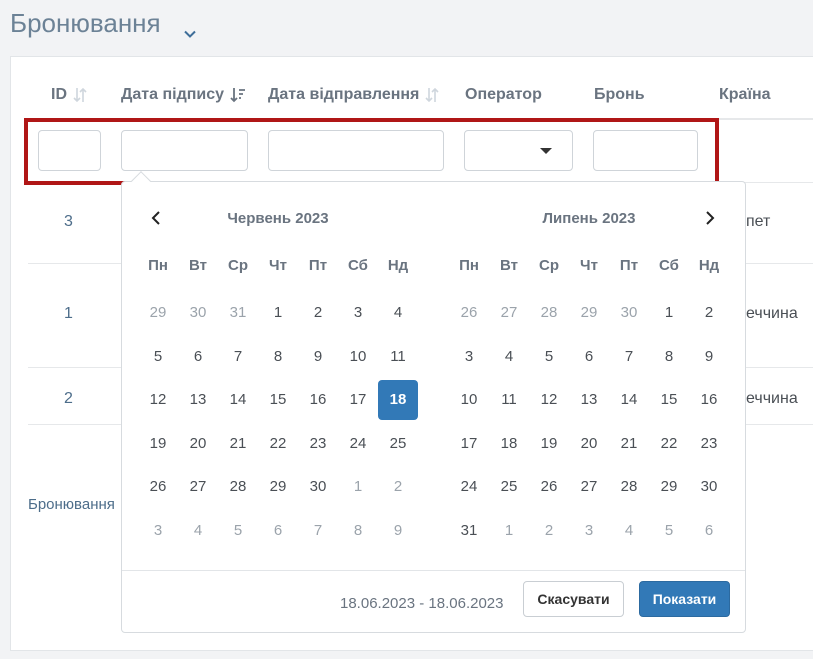 Image resolution: width=813 pixels, height=659 pixels. What do you see at coordinates (69, 95) in the screenshot?
I see `column-header-id: ID` at bounding box center [69, 95].